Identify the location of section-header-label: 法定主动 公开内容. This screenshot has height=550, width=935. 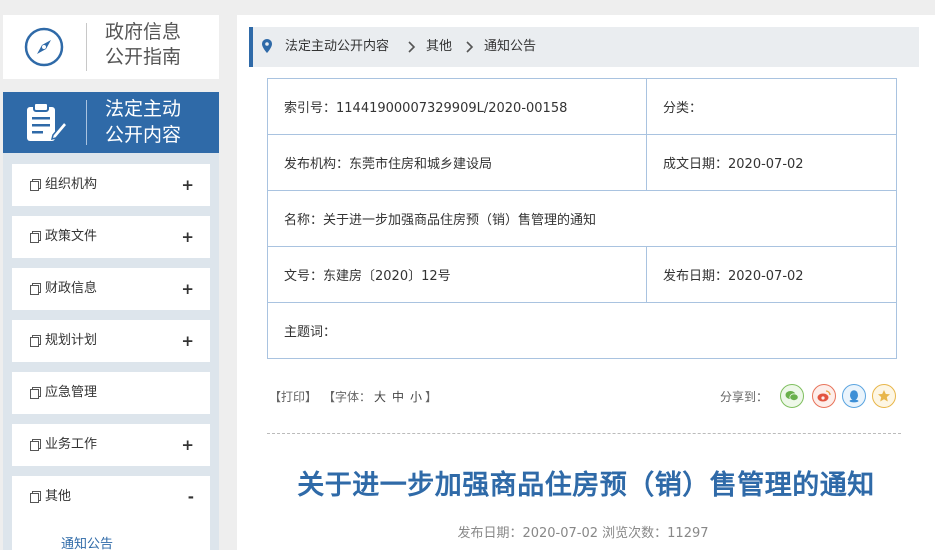
(161, 122).